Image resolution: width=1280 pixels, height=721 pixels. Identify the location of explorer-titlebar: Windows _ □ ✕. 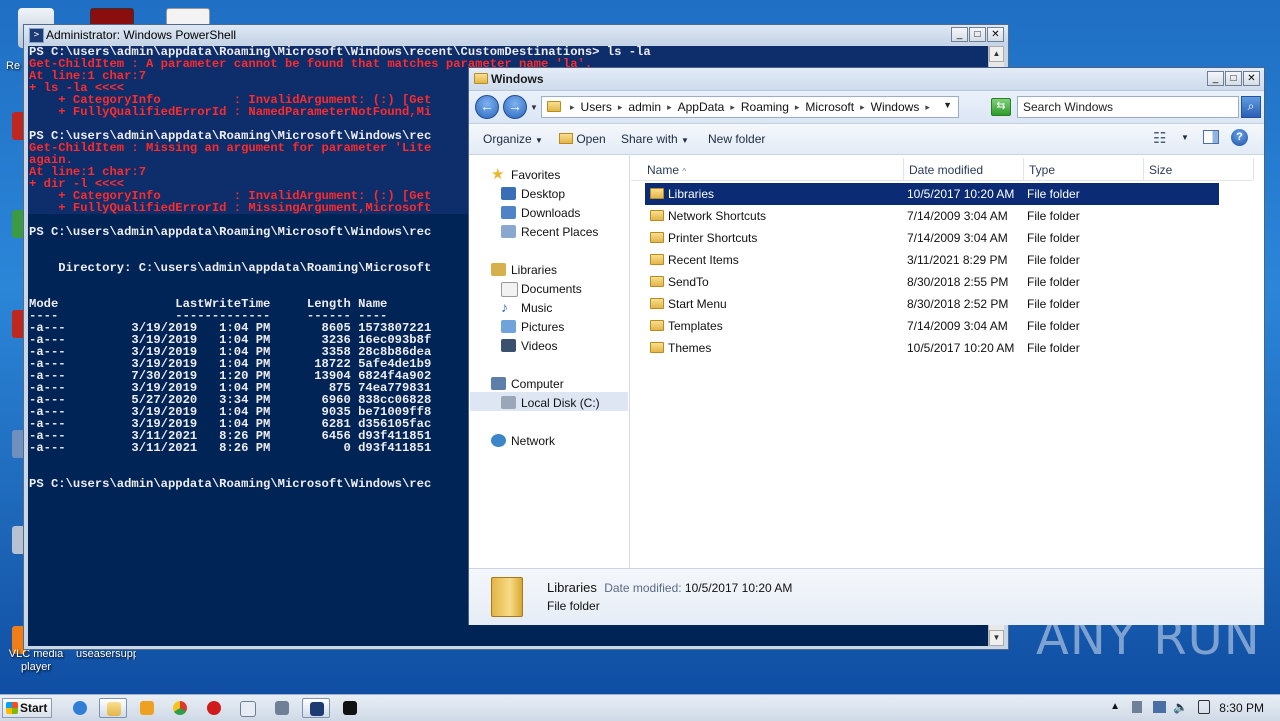
(866, 79).